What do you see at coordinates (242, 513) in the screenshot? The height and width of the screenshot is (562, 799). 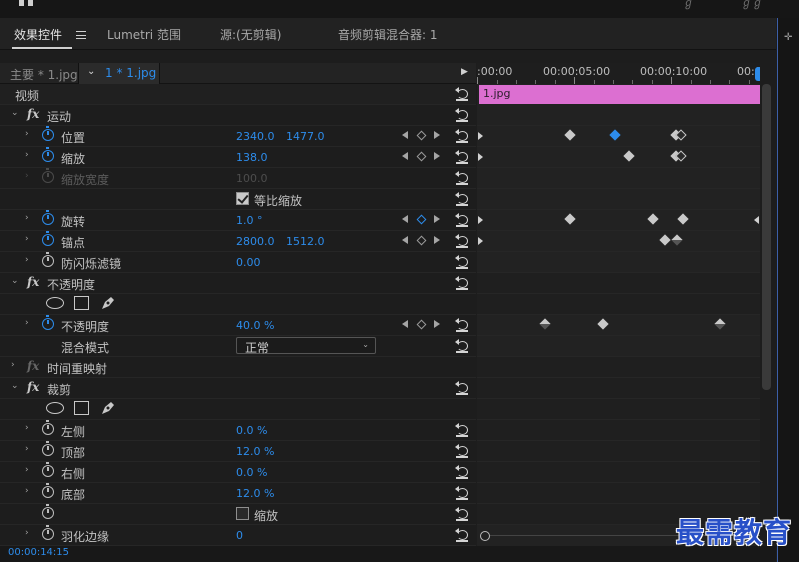 I see `crop-zoom-checkbox` at bounding box center [242, 513].